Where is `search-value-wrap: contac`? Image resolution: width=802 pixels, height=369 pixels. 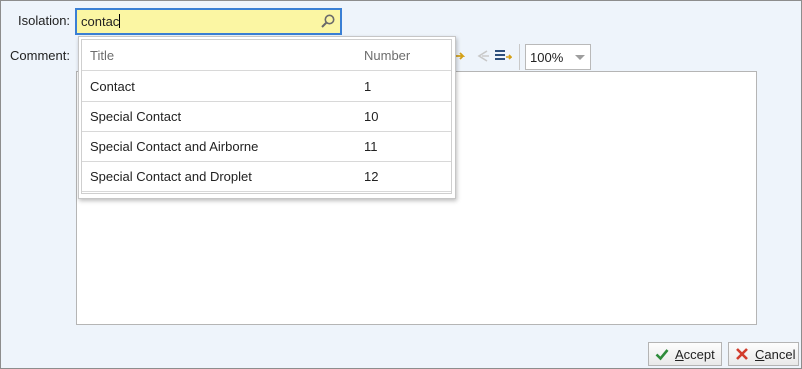 search-value-wrap: contac is located at coordinates (101, 21).